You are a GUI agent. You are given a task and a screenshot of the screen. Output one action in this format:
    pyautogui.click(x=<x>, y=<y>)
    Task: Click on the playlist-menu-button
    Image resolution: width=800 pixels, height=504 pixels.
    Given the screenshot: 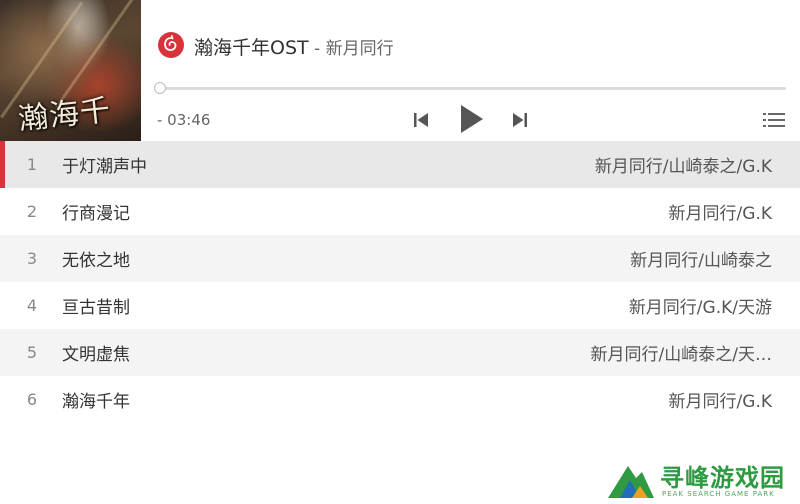 What is the action you would take?
    pyautogui.click(x=774, y=120)
    